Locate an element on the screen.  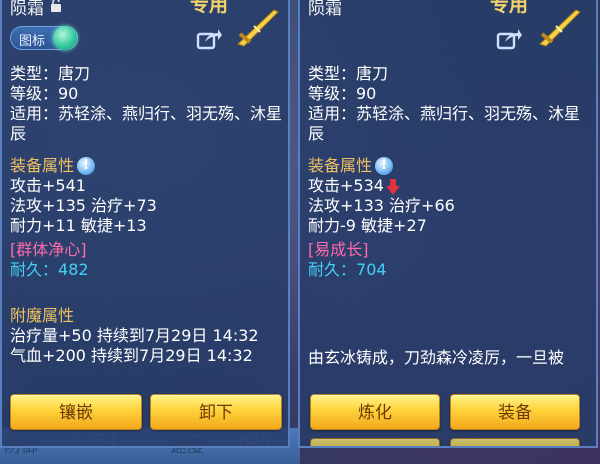
magic-line: 法攻+135 治疗+73 is located at coordinates (83, 205).